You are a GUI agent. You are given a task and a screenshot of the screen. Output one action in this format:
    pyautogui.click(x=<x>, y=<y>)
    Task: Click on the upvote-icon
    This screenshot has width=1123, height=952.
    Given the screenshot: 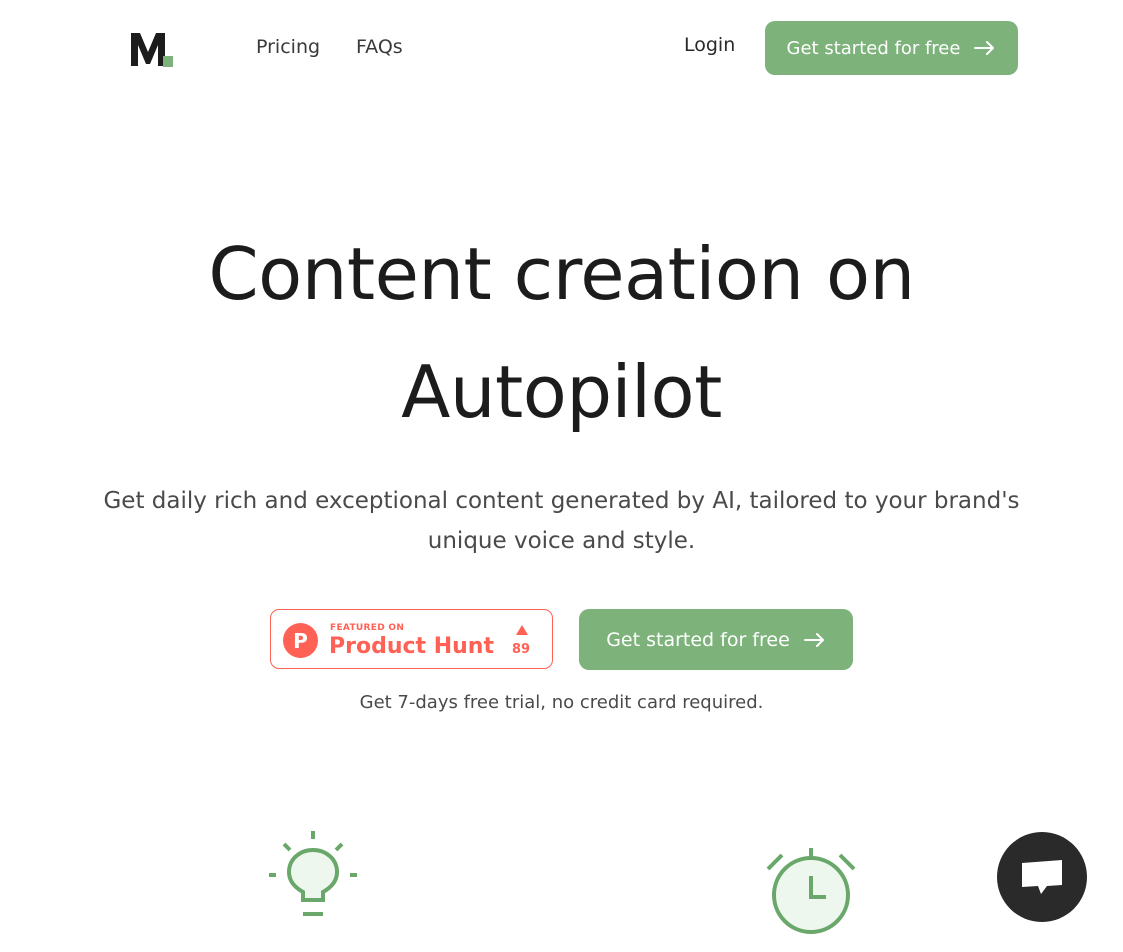 What is the action you would take?
    pyautogui.click(x=522, y=630)
    